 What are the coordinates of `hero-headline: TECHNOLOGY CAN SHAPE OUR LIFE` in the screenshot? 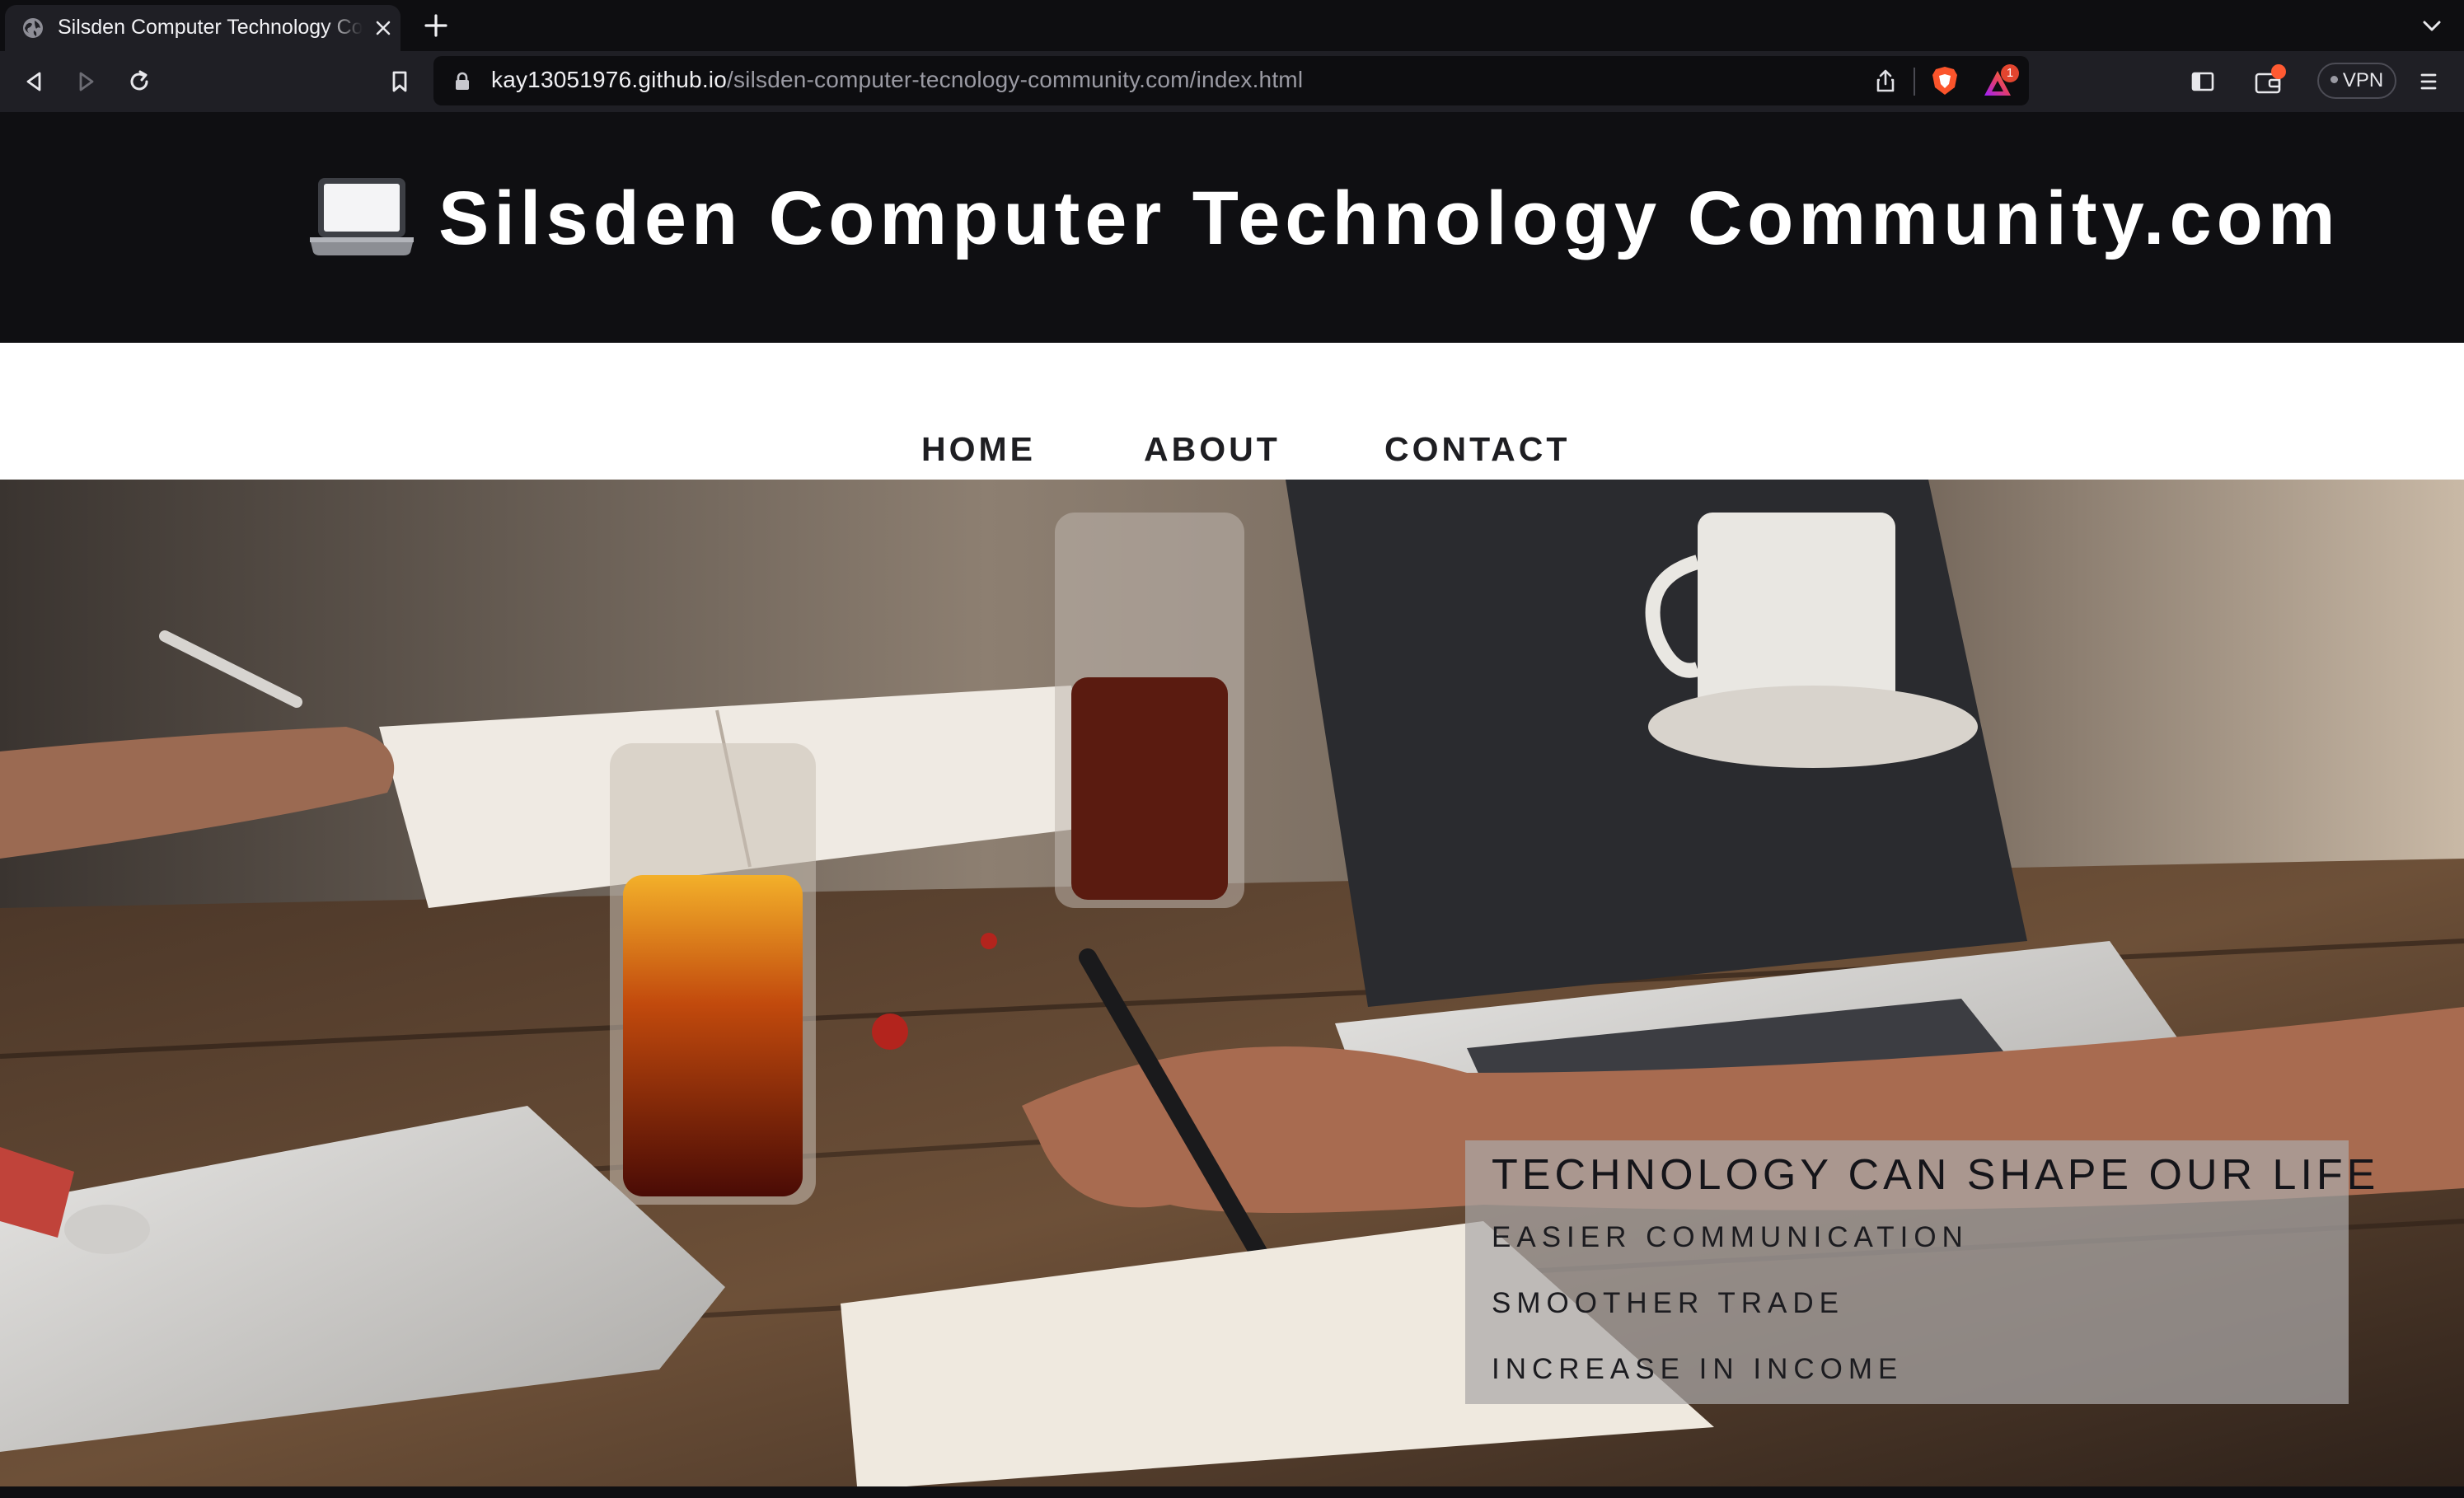 It's located at (1936, 1175).